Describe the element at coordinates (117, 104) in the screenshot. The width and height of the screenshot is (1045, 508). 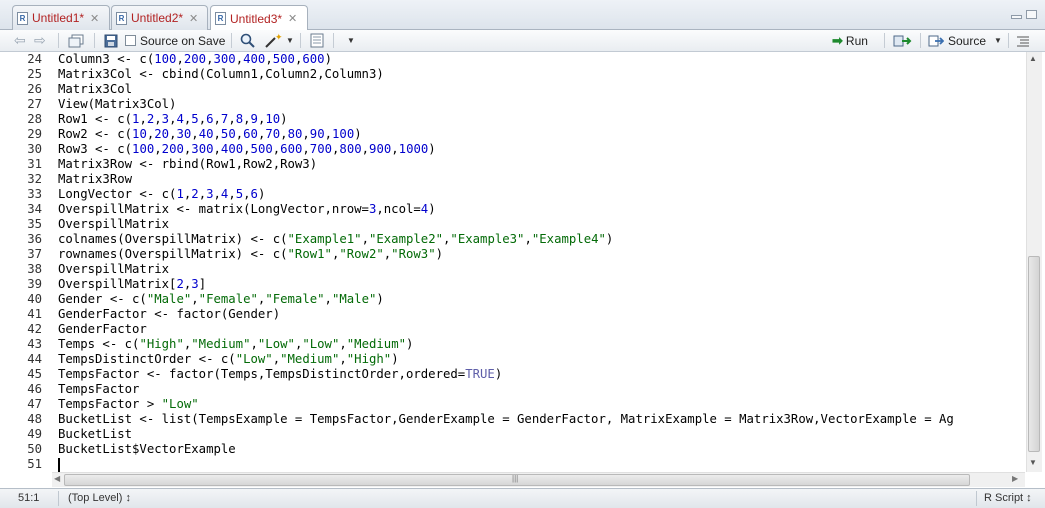
I see `code-line: View(Matrix3Col)` at that location.